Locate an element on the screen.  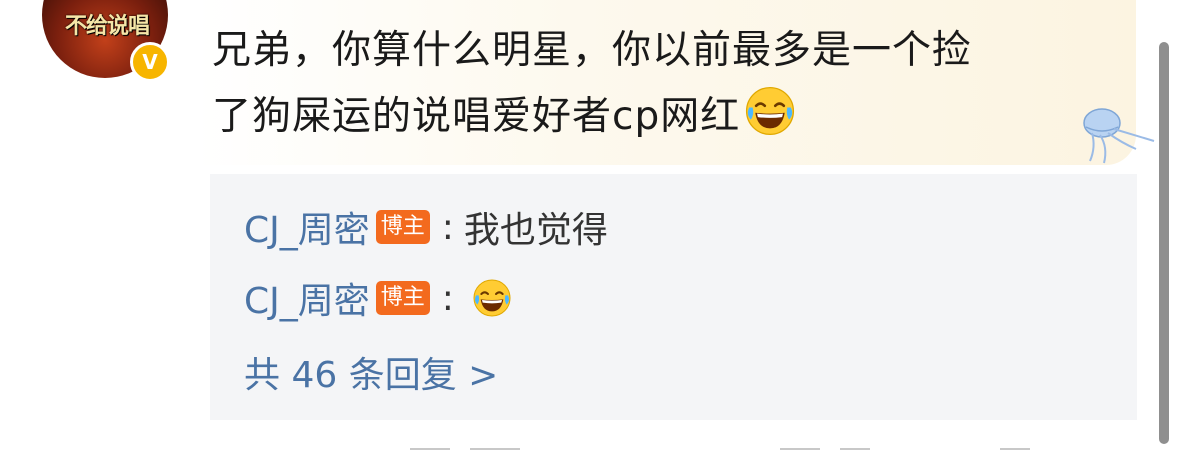
reply-item: CJ_周密 博主 : is located at coordinates (378, 298).